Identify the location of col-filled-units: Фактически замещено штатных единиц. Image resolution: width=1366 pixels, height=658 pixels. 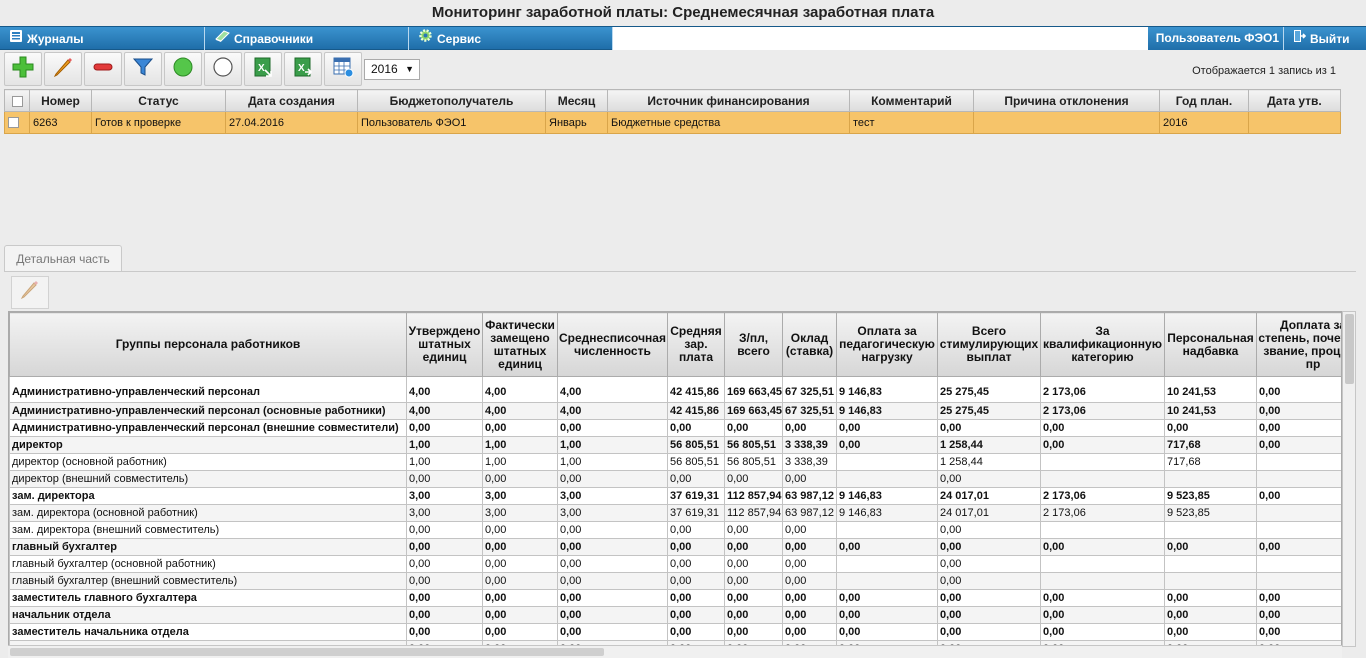
(520, 344).